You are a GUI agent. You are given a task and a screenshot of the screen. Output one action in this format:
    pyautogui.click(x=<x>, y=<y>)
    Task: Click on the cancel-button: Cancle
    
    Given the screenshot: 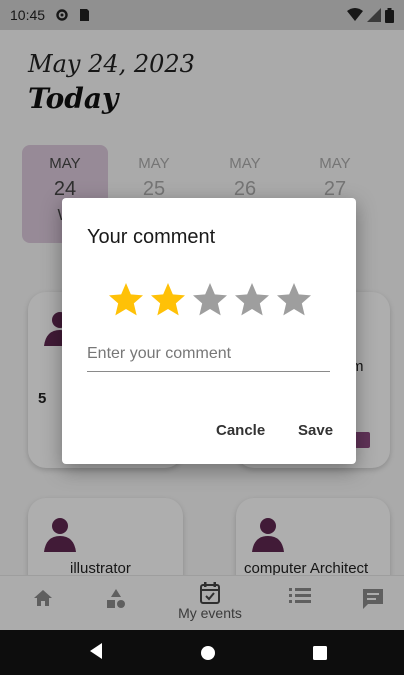 What is the action you would take?
    pyautogui.click(x=240, y=430)
    